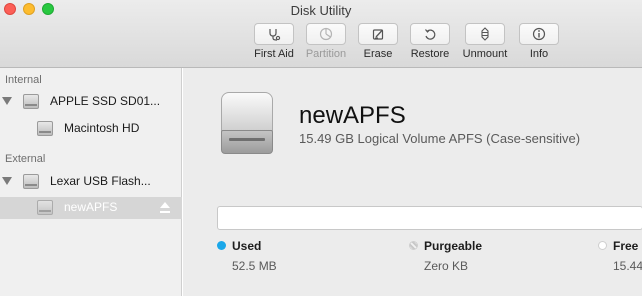 The height and width of the screenshot is (296, 642). What do you see at coordinates (602, 245) in the screenshot?
I see `free-dot-icon` at bounding box center [602, 245].